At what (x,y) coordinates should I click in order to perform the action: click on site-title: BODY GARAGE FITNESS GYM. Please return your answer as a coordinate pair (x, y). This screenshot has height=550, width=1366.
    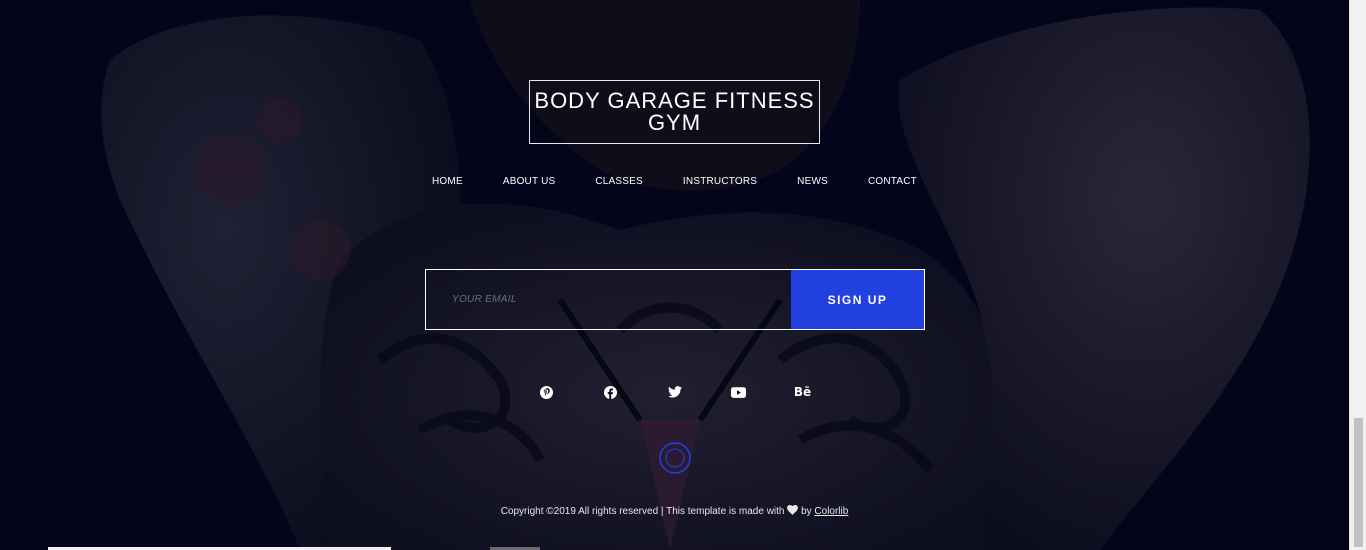
    Looking at the image, I should click on (674, 111).